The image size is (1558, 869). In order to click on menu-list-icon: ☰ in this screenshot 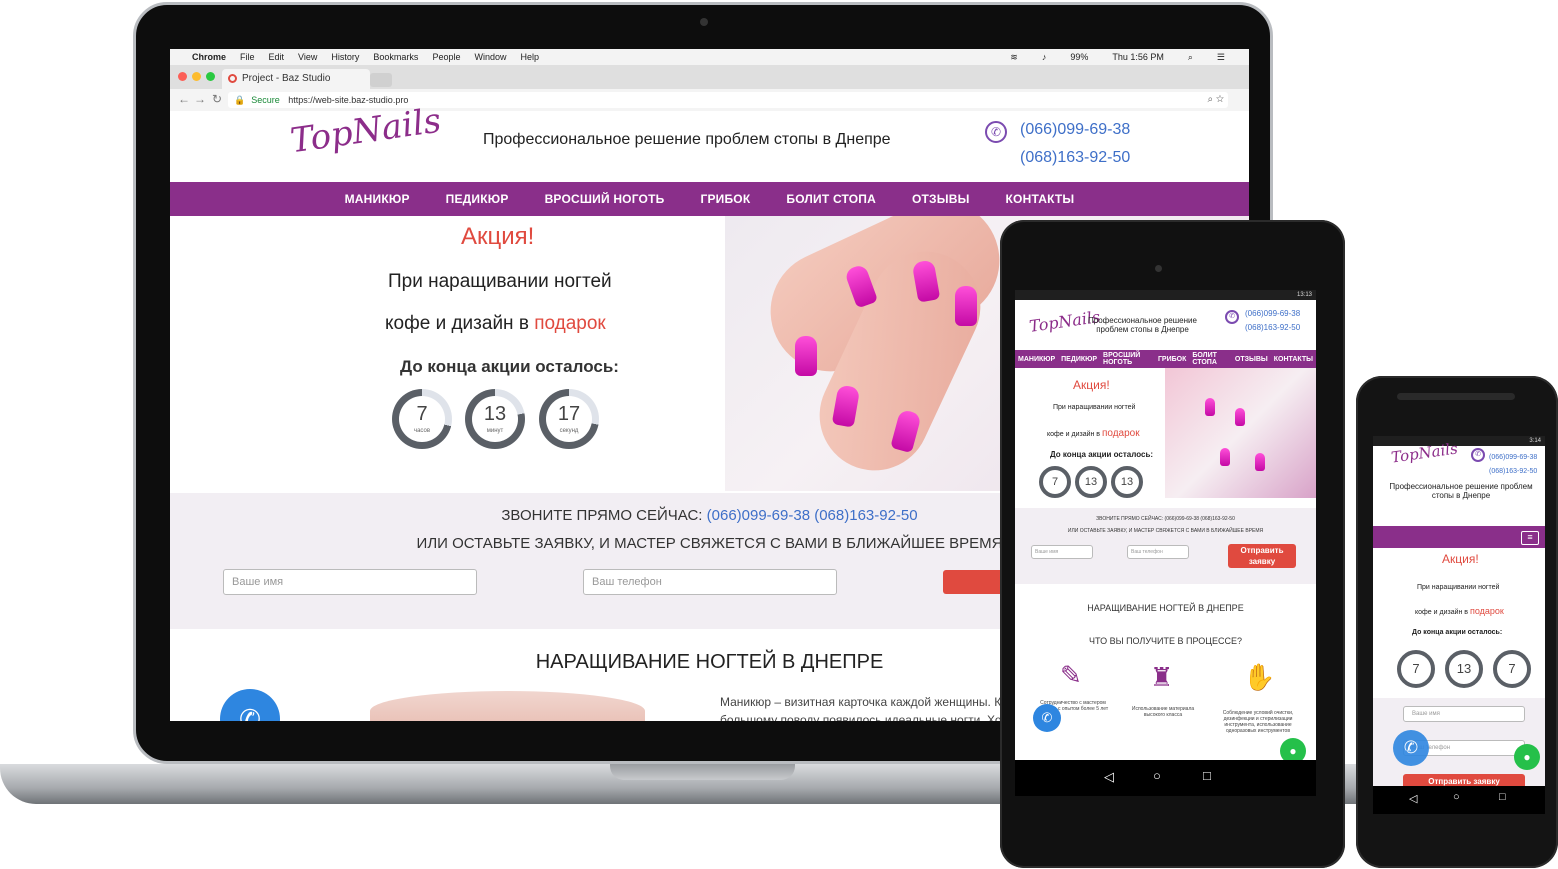, I will do `click(1221, 57)`.